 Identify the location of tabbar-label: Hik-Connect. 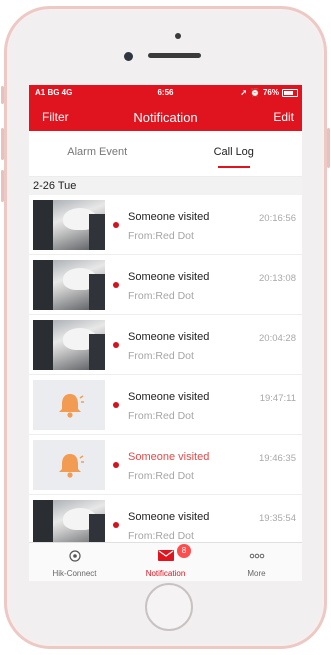
(74, 573).